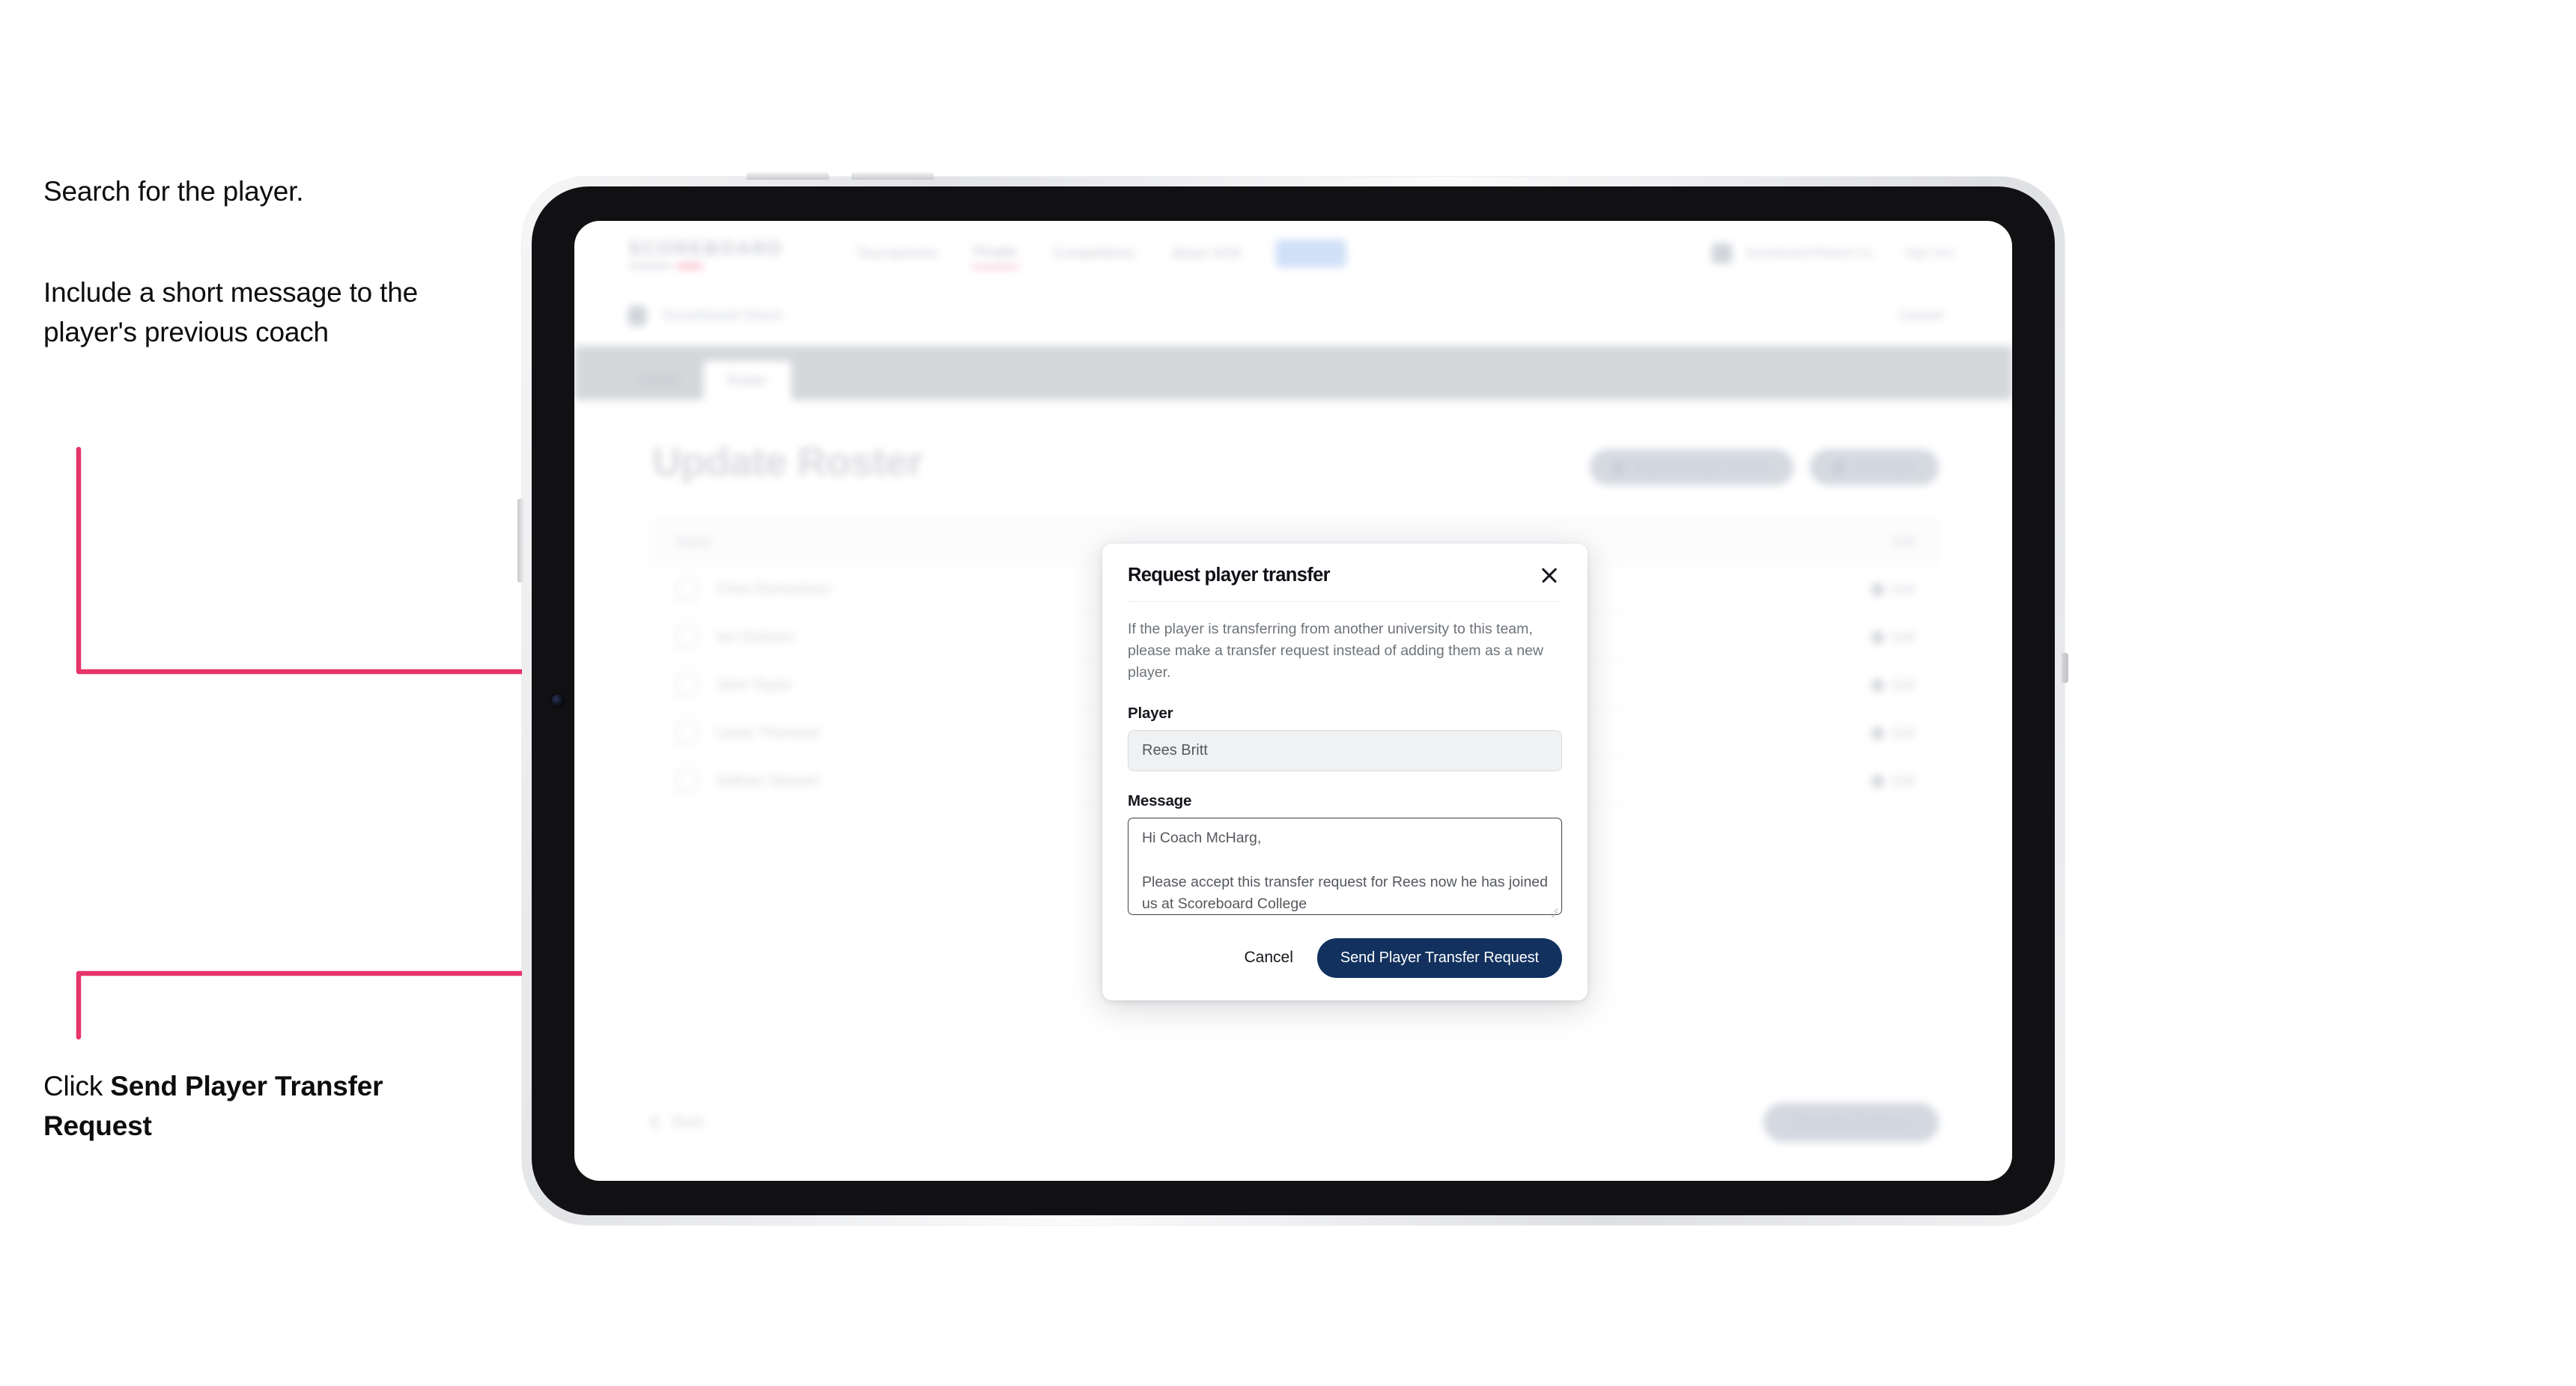 Image resolution: width=2576 pixels, height=1386 pixels. Describe the element at coordinates (897, 254) in the screenshot. I see `nav-item-tournaments: Tournaments` at that location.